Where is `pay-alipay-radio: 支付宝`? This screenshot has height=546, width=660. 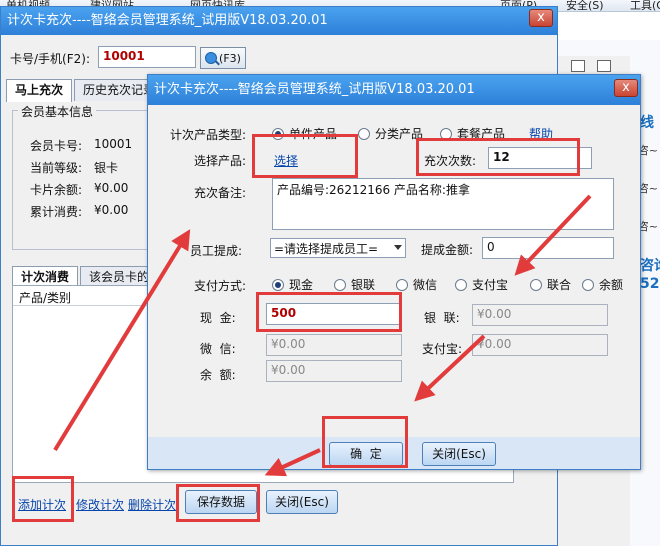 pay-alipay-radio: 支付宝 is located at coordinates (481, 284).